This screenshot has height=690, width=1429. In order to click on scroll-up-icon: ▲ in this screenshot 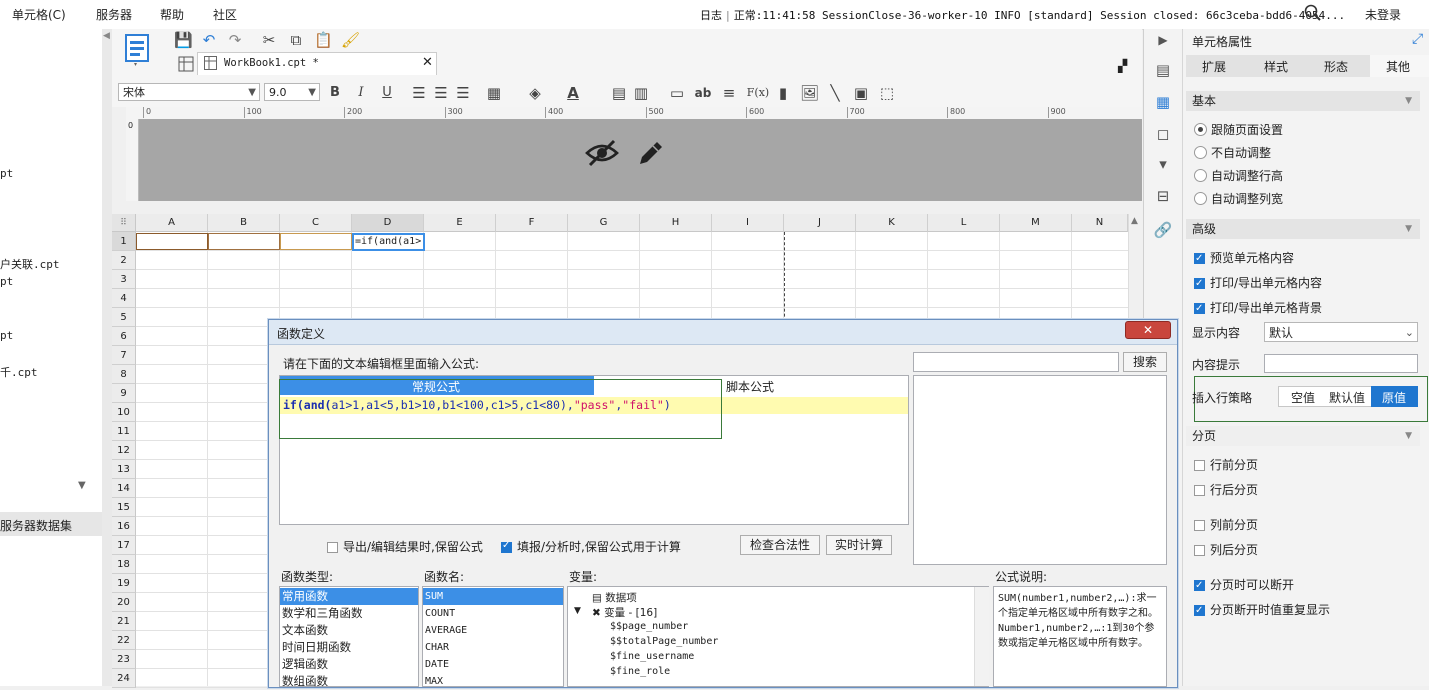, I will do `click(1134, 221)`.